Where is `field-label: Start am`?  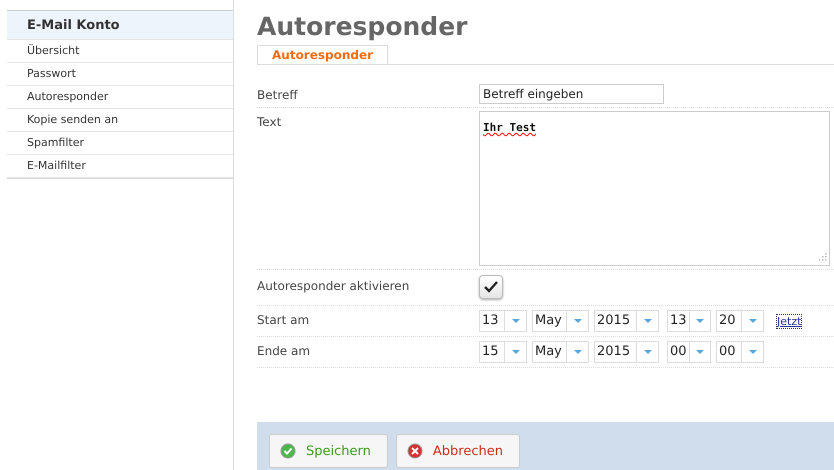
field-label: Start am is located at coordinates (283, 319).